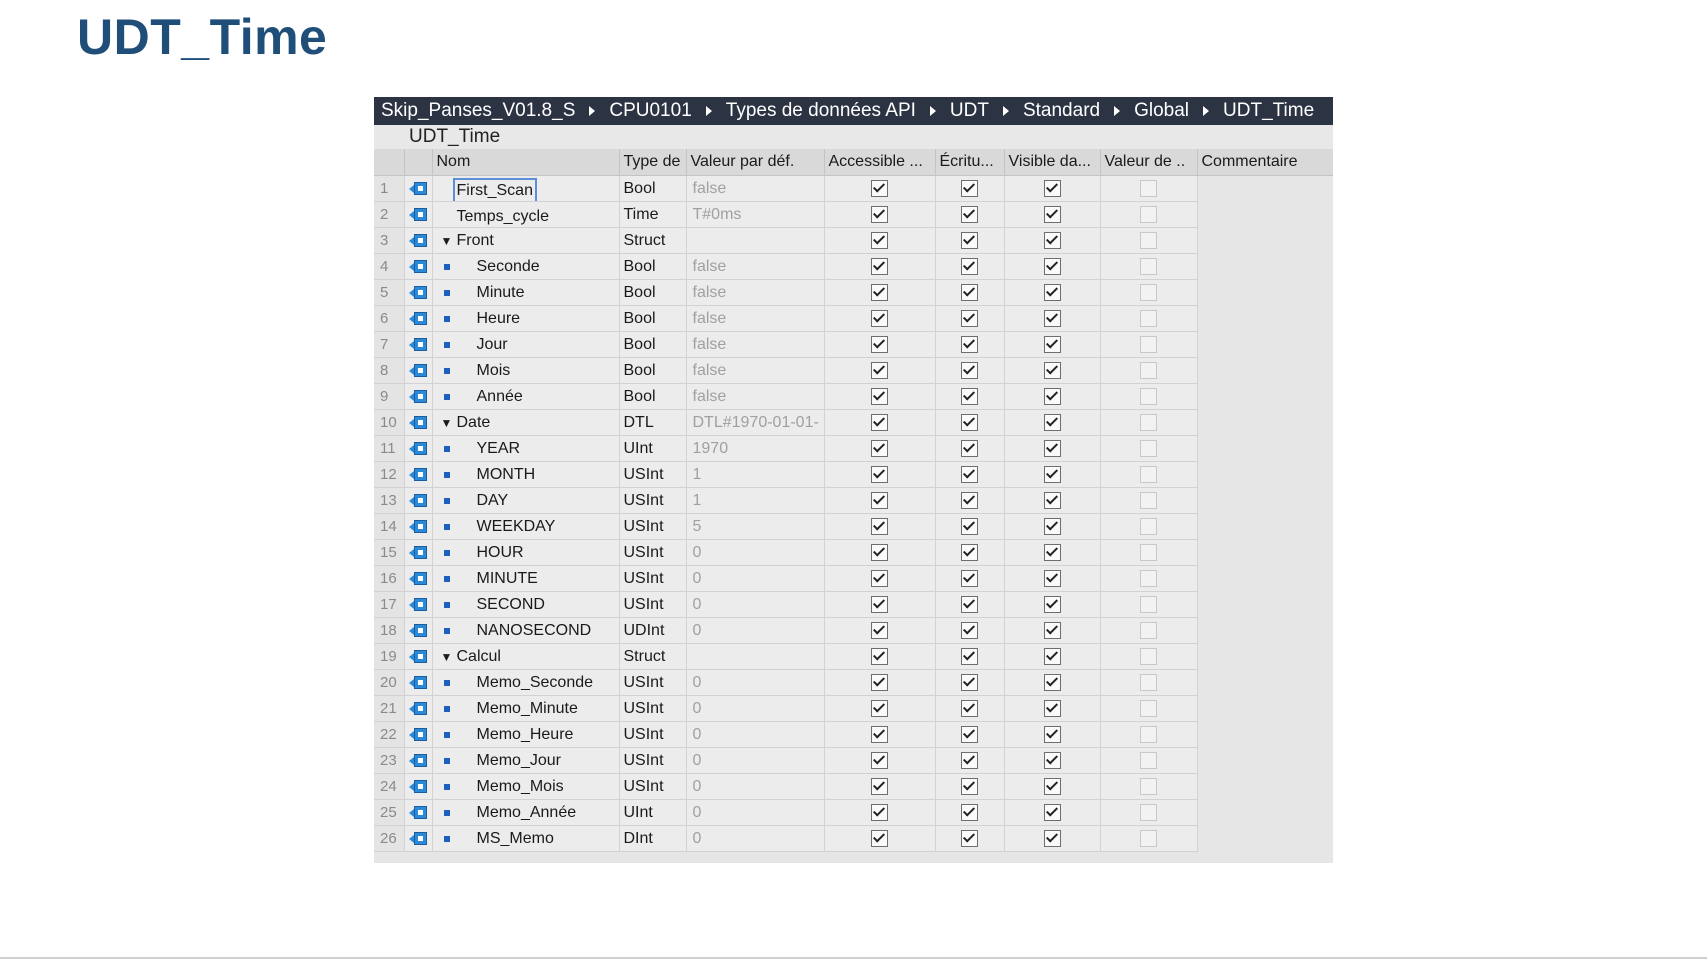 The width and height of the screenshot is (1707, 960). What do you see at coordinates (969, 111) in the screenshot?
I see `breadcrumb-item-udt: UDT` at bounding box center [969, 111].